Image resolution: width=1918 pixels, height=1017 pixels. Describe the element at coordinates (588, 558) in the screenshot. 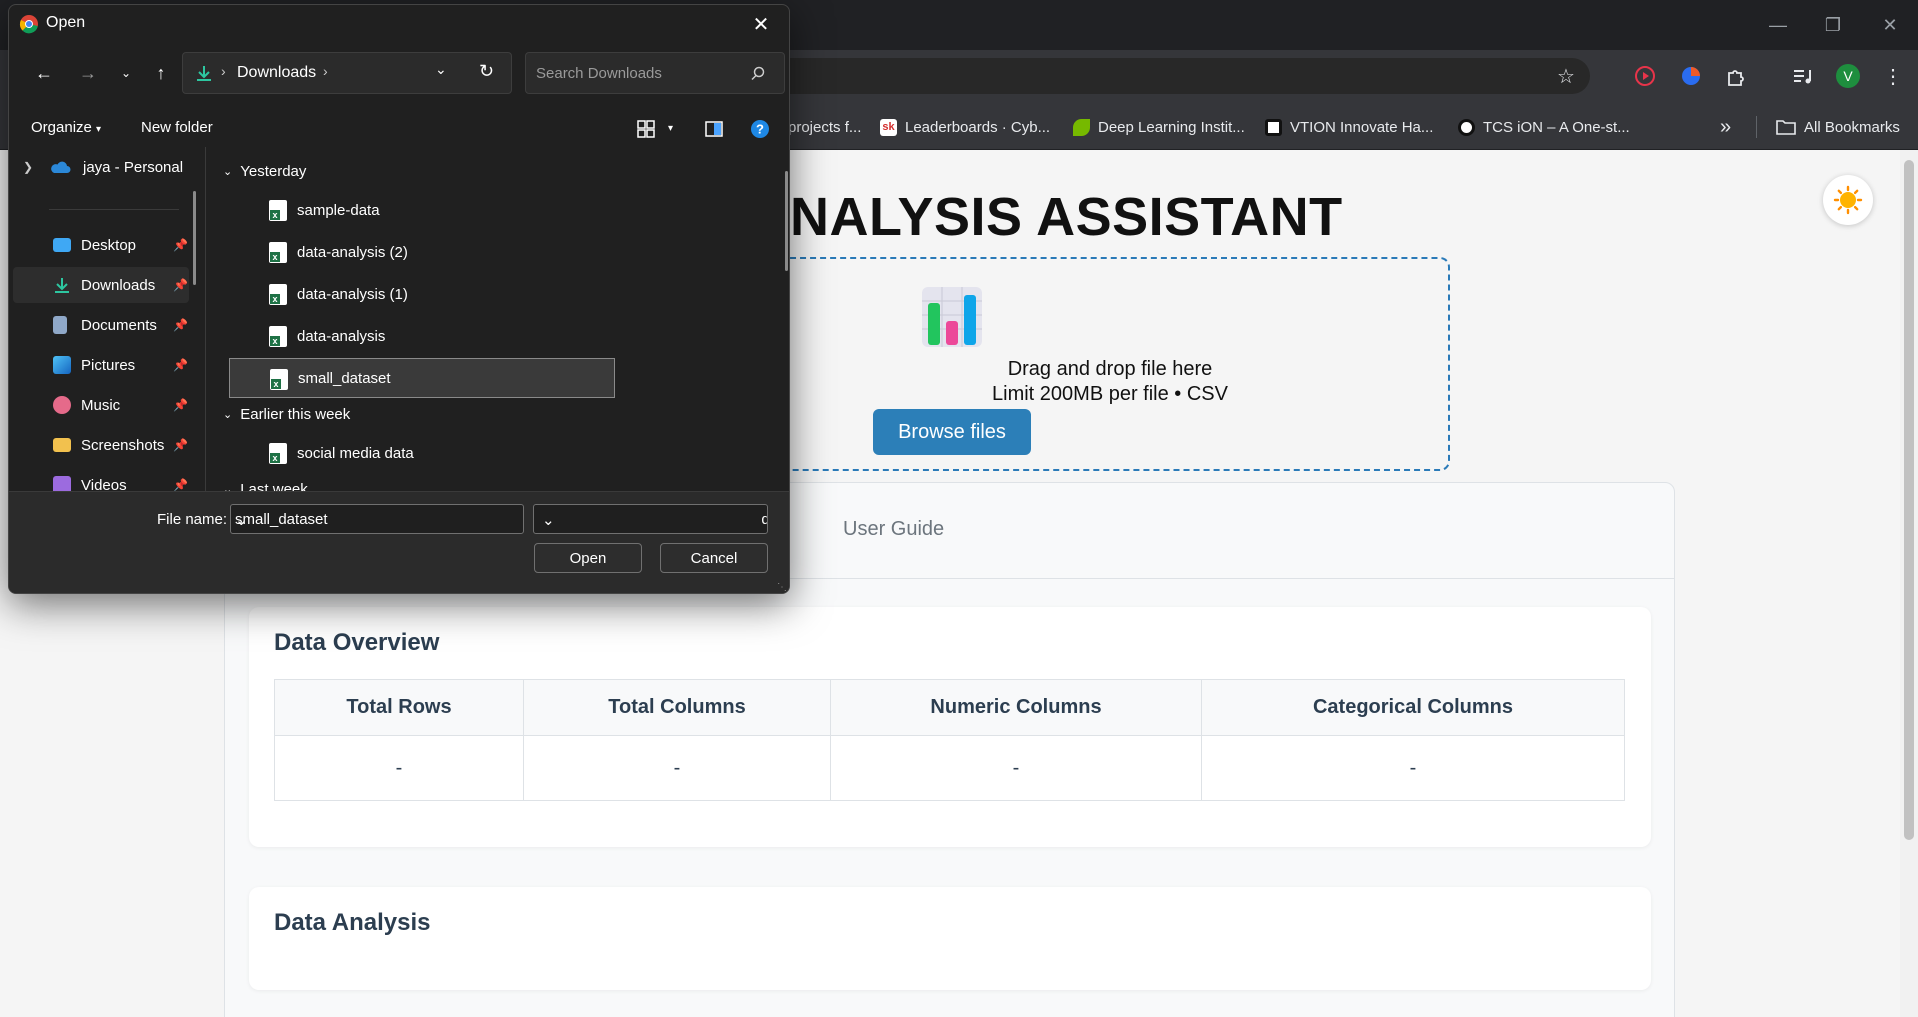

I see `open-button: Open` at that location.